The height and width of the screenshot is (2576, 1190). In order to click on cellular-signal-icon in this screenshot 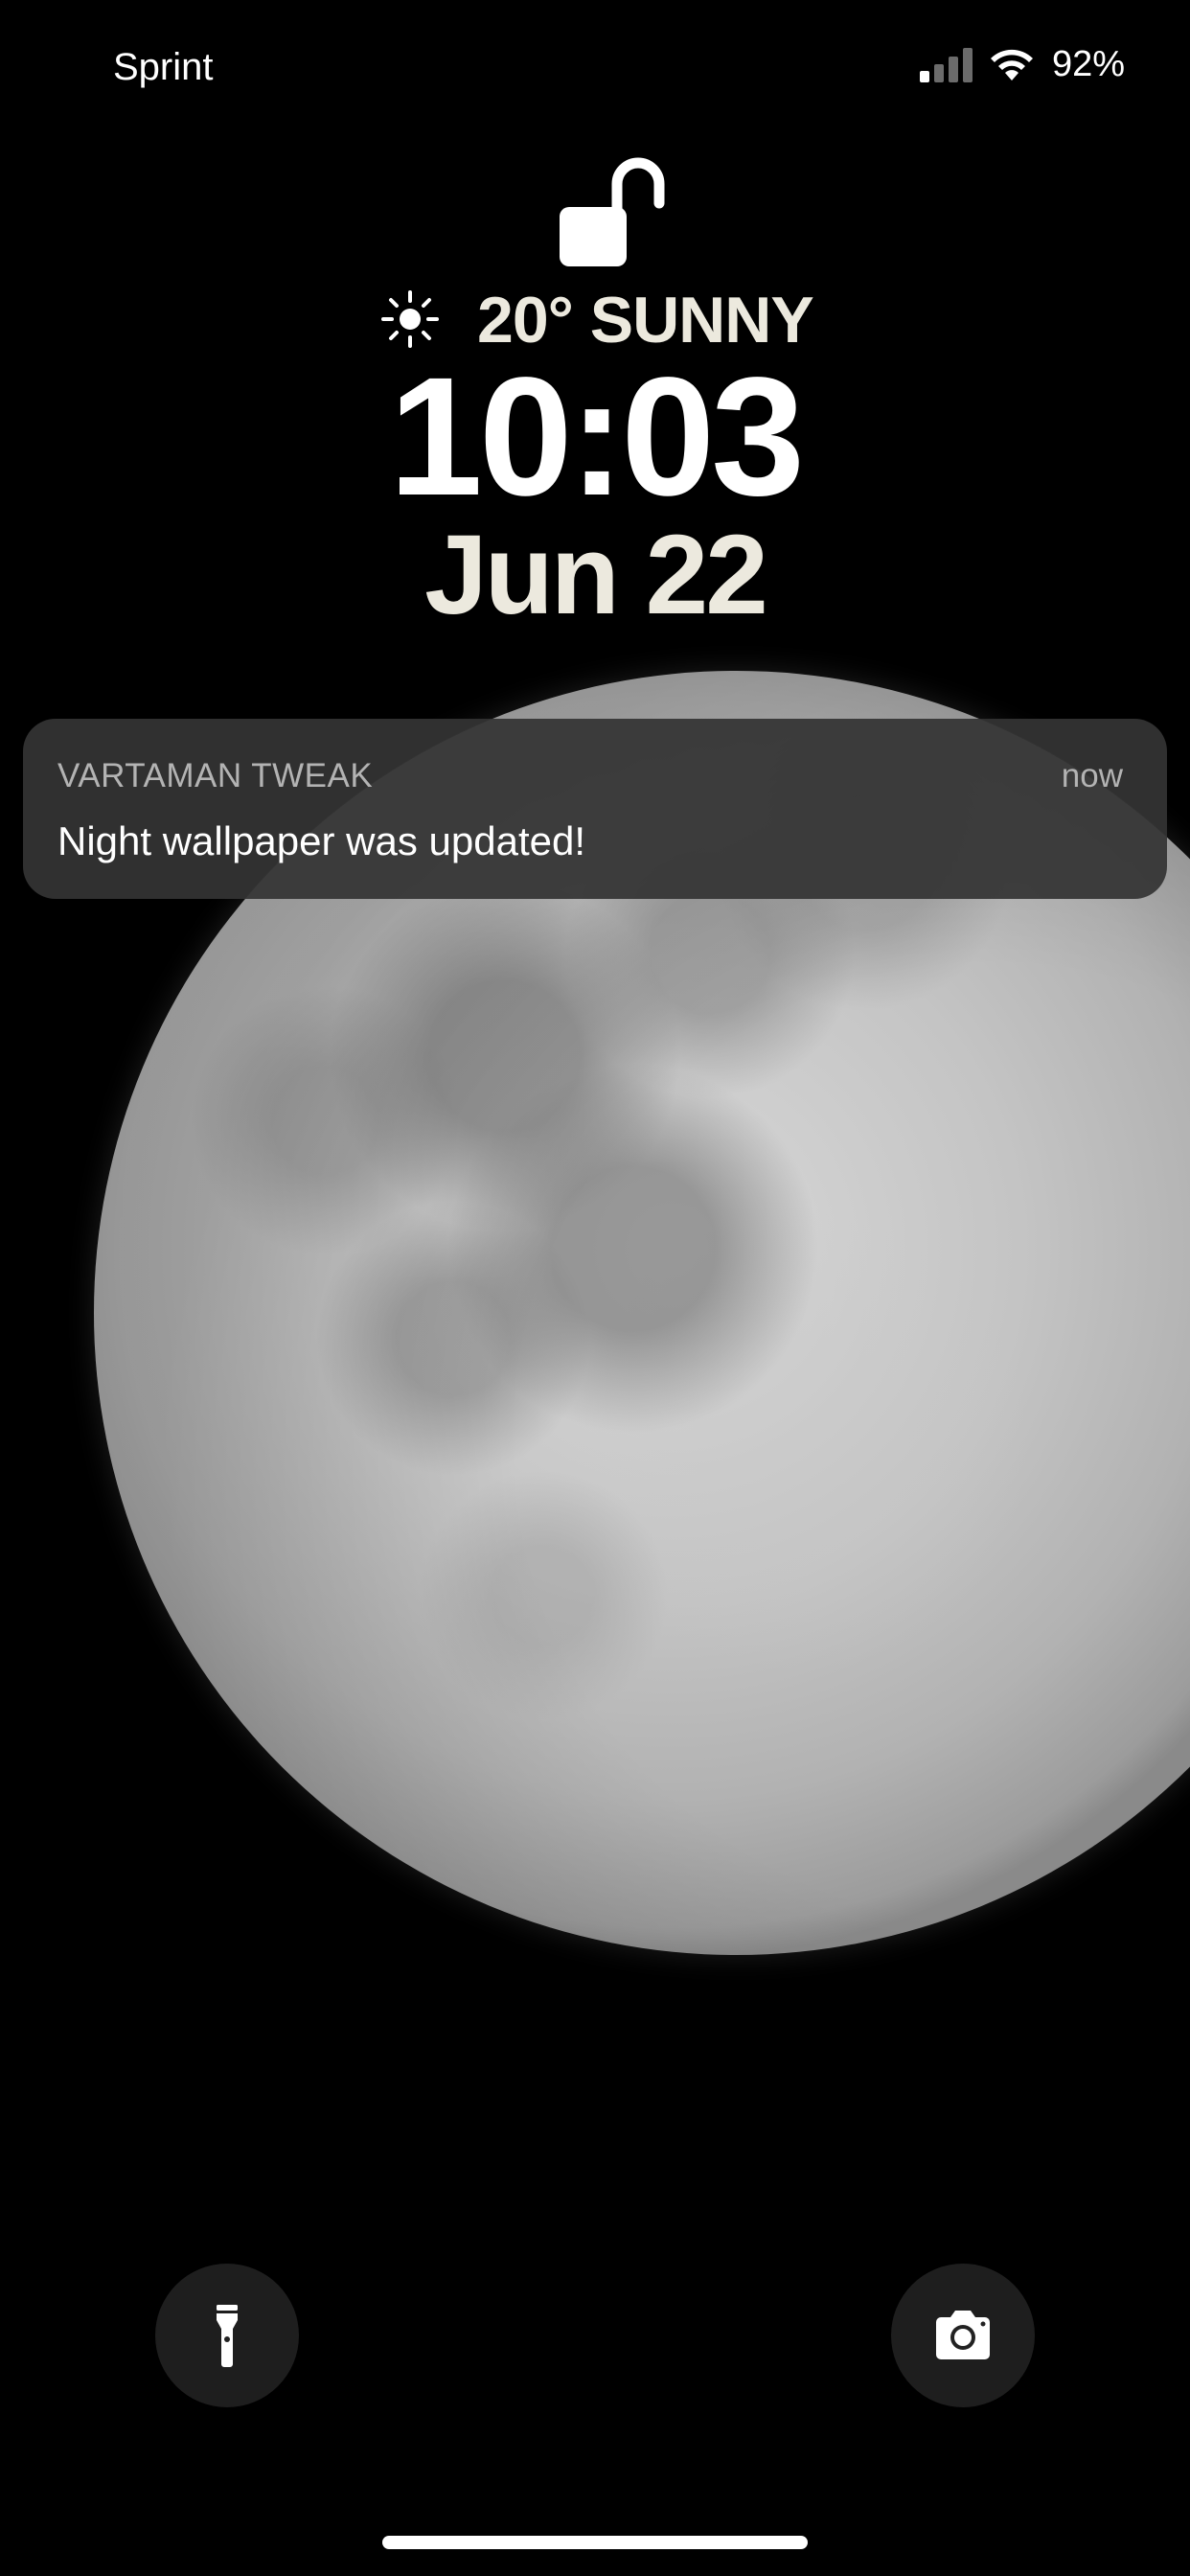, I will do `click(947, 65)`.